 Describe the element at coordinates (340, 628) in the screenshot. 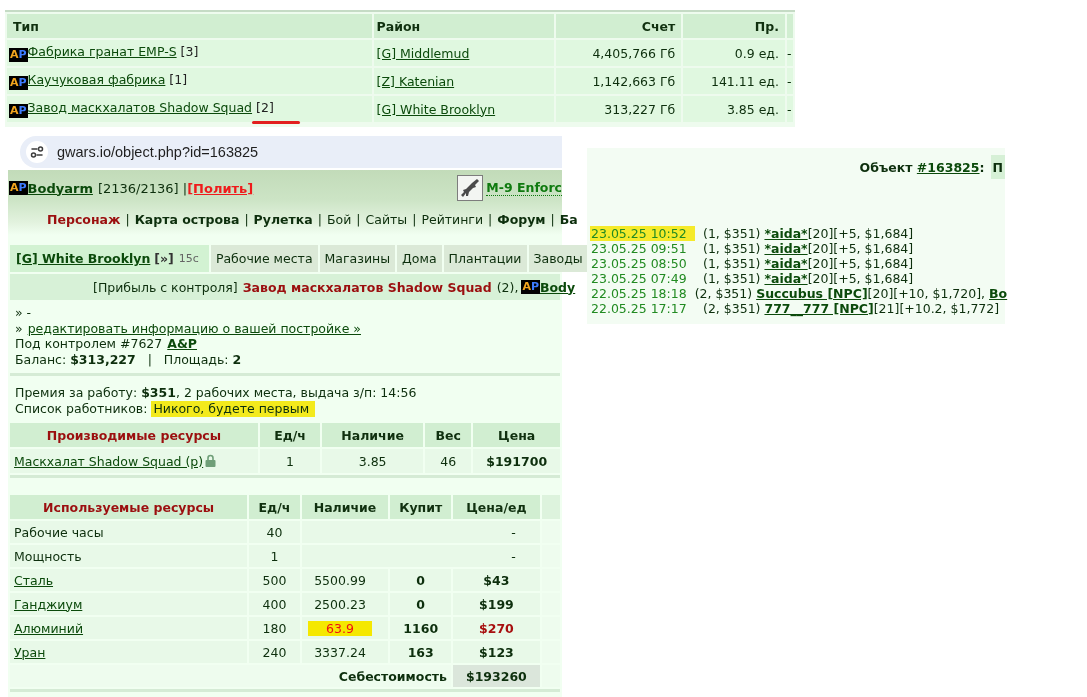

I see `stock-value: 63.9` at that location.